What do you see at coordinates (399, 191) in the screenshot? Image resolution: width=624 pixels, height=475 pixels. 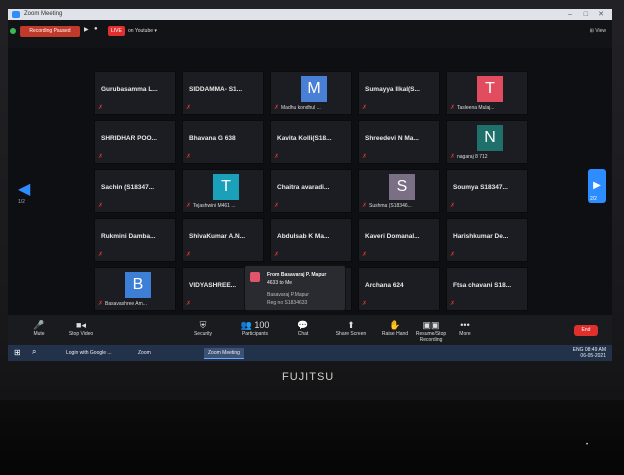 I see `participant-tile: S Sushma (S18346... ✗` at bounding box center [399, 191].